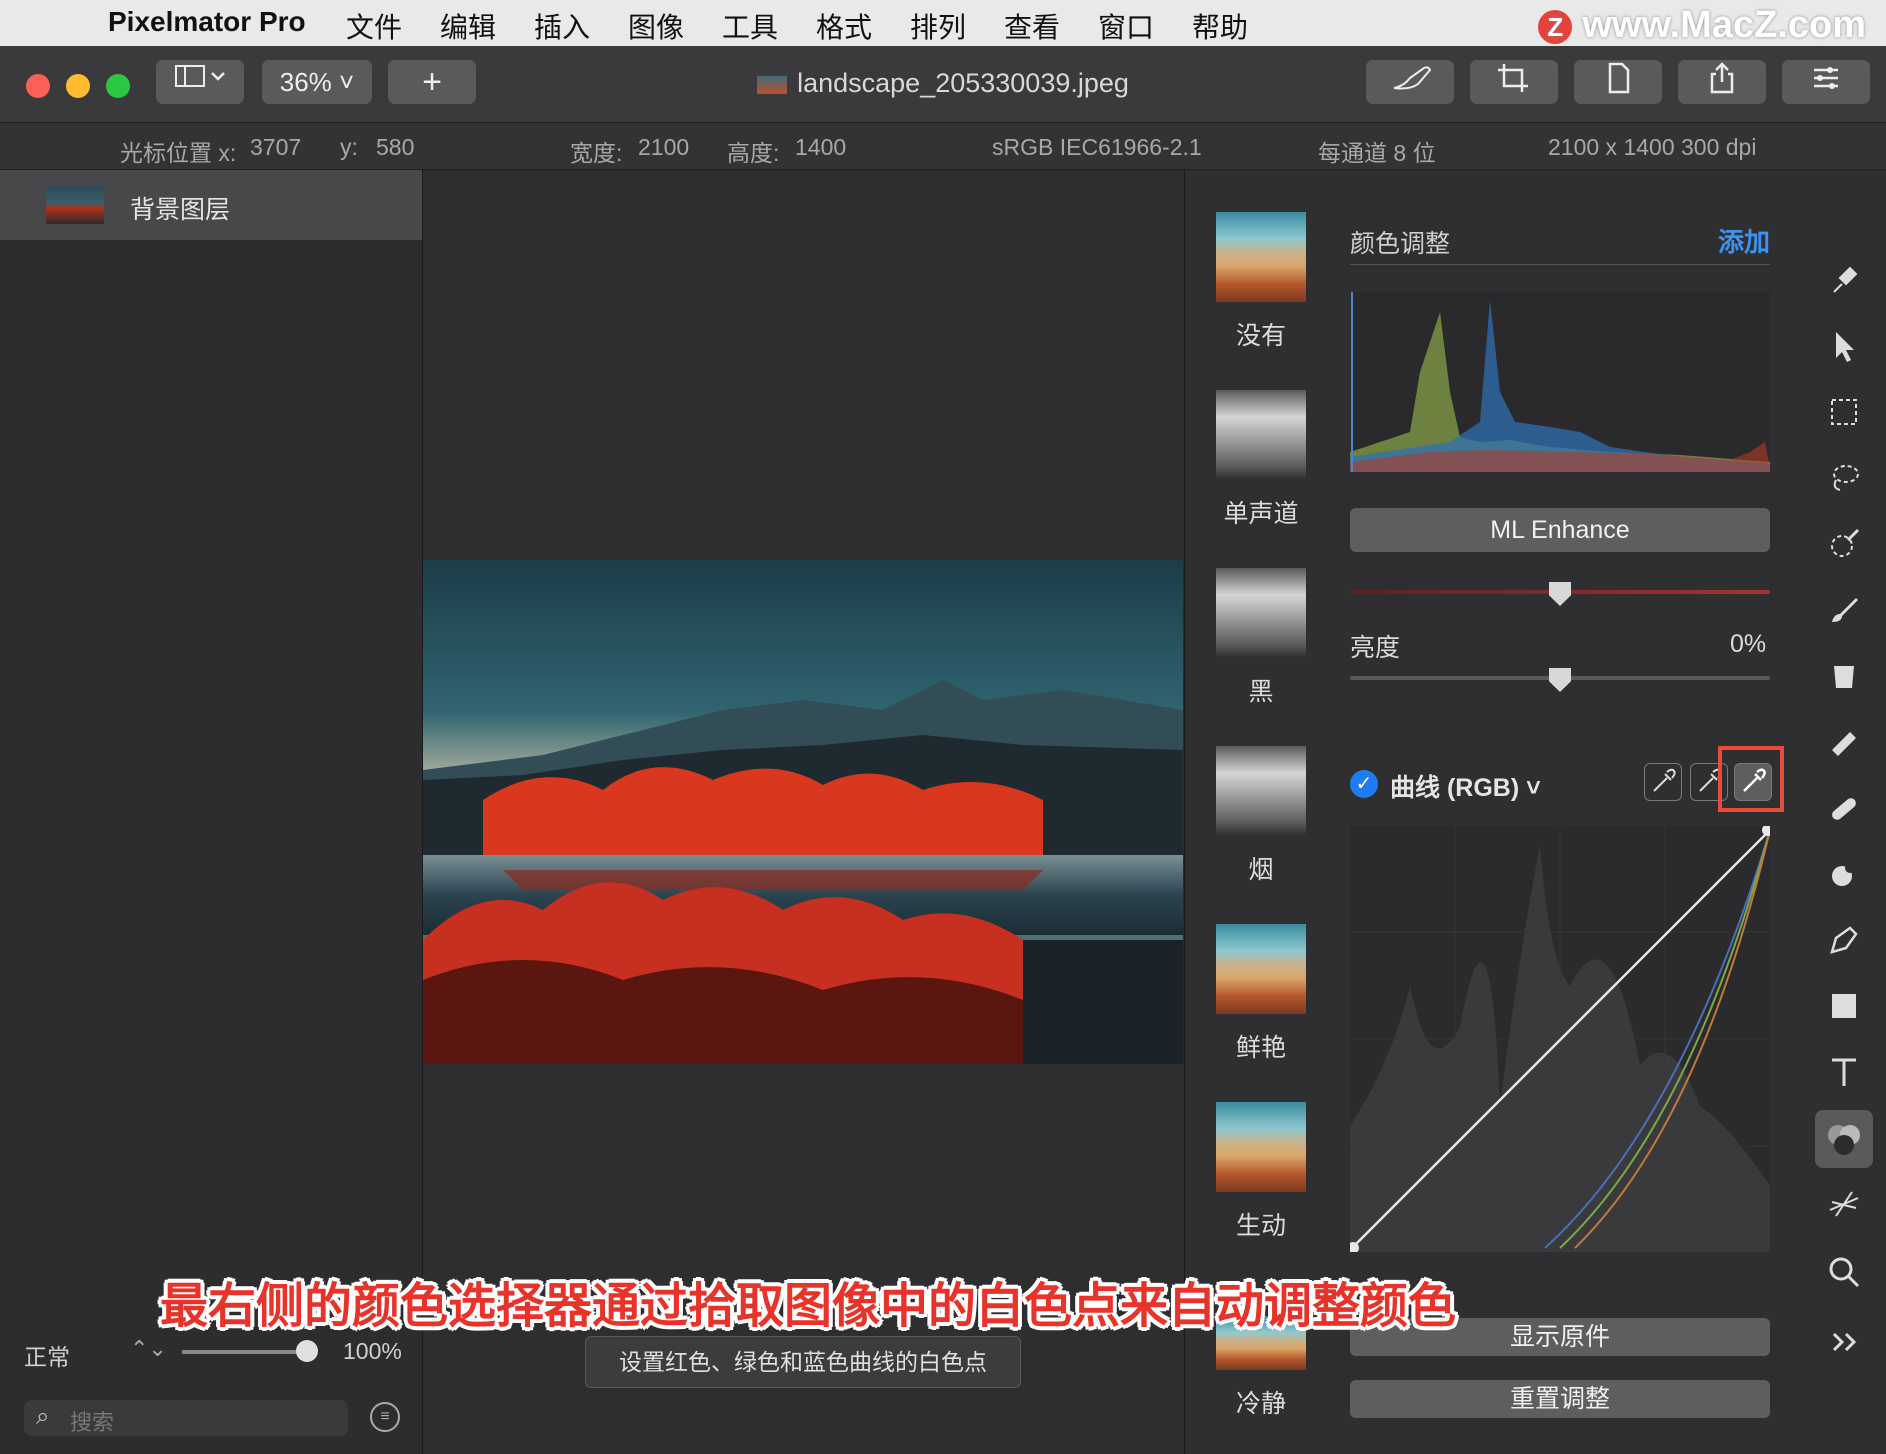  I want to click on retouch-icon, so click(1844, 808).